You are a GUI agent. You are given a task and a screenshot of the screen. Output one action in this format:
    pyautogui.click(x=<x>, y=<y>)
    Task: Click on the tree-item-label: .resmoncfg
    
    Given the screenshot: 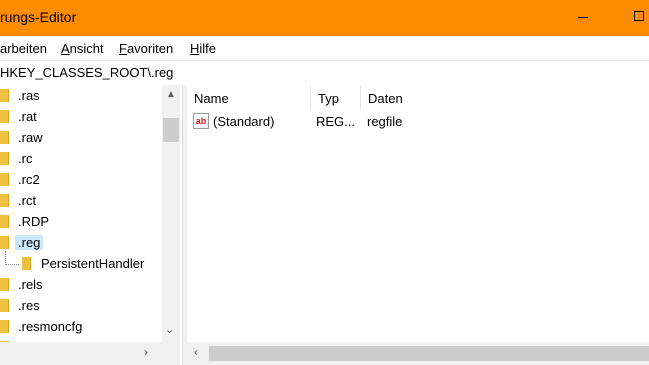 What is the action you would take?
    pyautogui.click(x=50, y=326)
    